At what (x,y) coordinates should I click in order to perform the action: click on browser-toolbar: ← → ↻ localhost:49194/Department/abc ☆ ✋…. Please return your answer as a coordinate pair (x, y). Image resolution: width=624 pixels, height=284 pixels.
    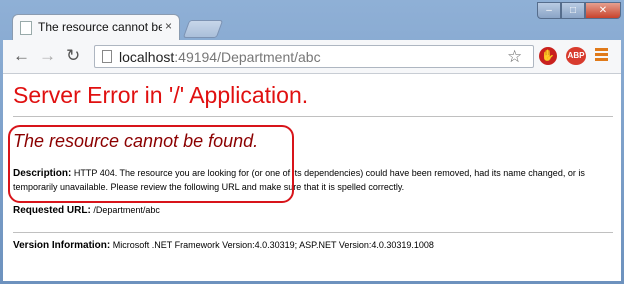
    Looking at the image, I should click on (312, 57).